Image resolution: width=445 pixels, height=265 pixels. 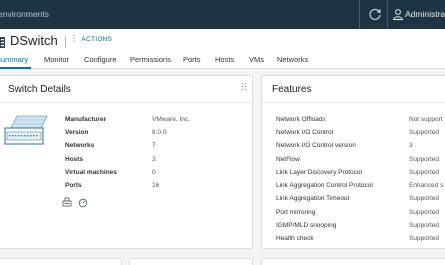 I want to click on drag-handle-icon, so click(x=244, y=86).